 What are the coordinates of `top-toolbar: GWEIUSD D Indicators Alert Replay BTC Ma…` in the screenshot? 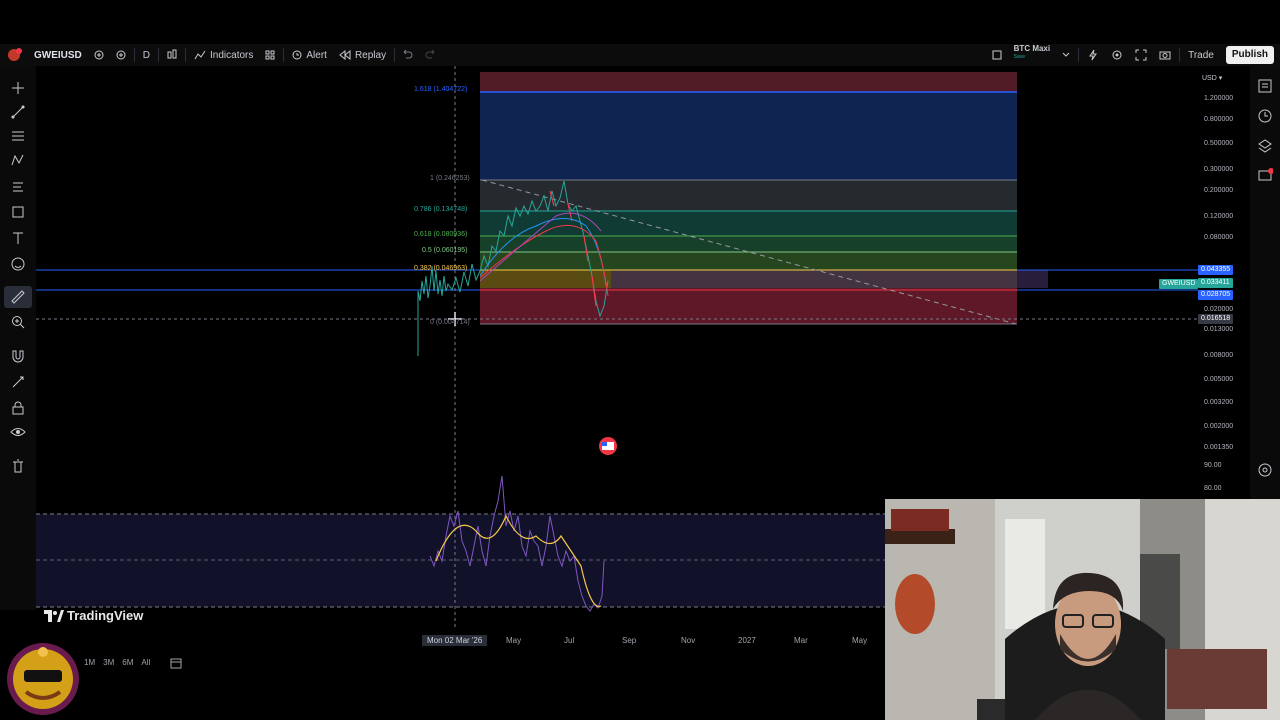 It's located at (640, 55).